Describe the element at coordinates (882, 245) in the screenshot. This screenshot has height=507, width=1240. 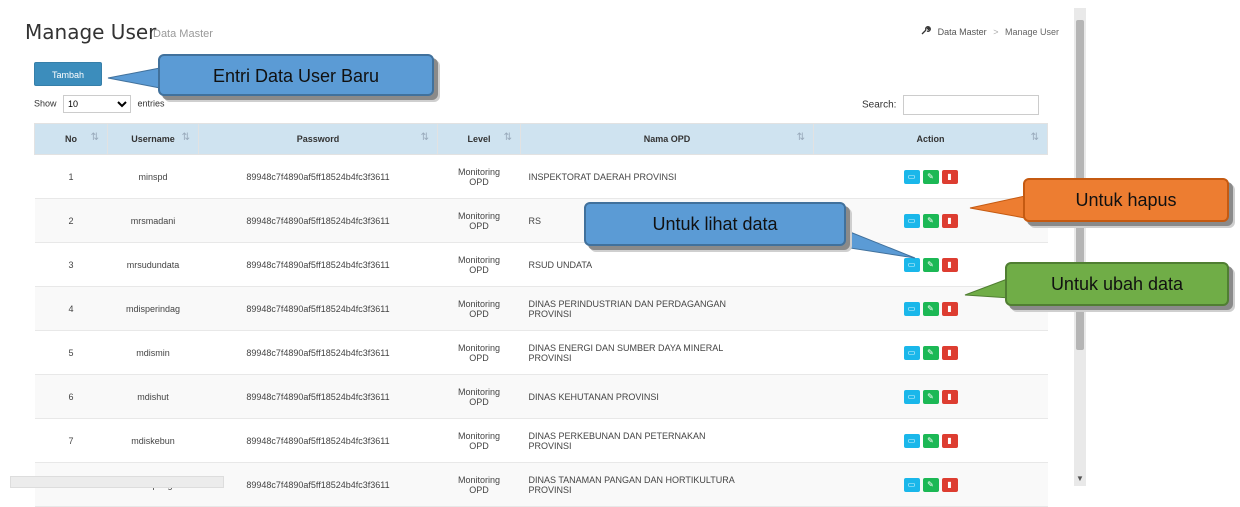
I see `callout-pointer-view` at that location.